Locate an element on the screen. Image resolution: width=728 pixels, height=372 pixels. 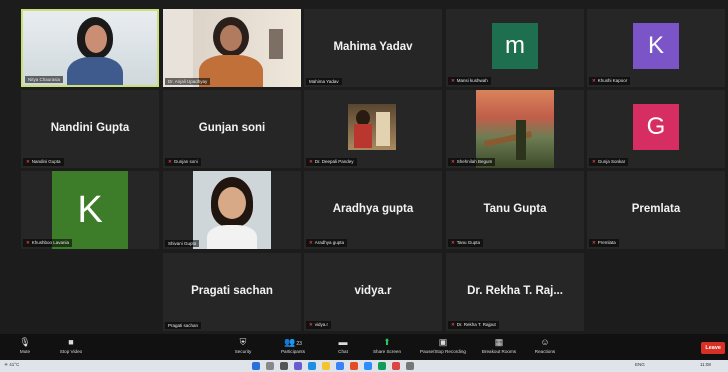
zoom-taskbar-icon is located at coordinates (368, 366).